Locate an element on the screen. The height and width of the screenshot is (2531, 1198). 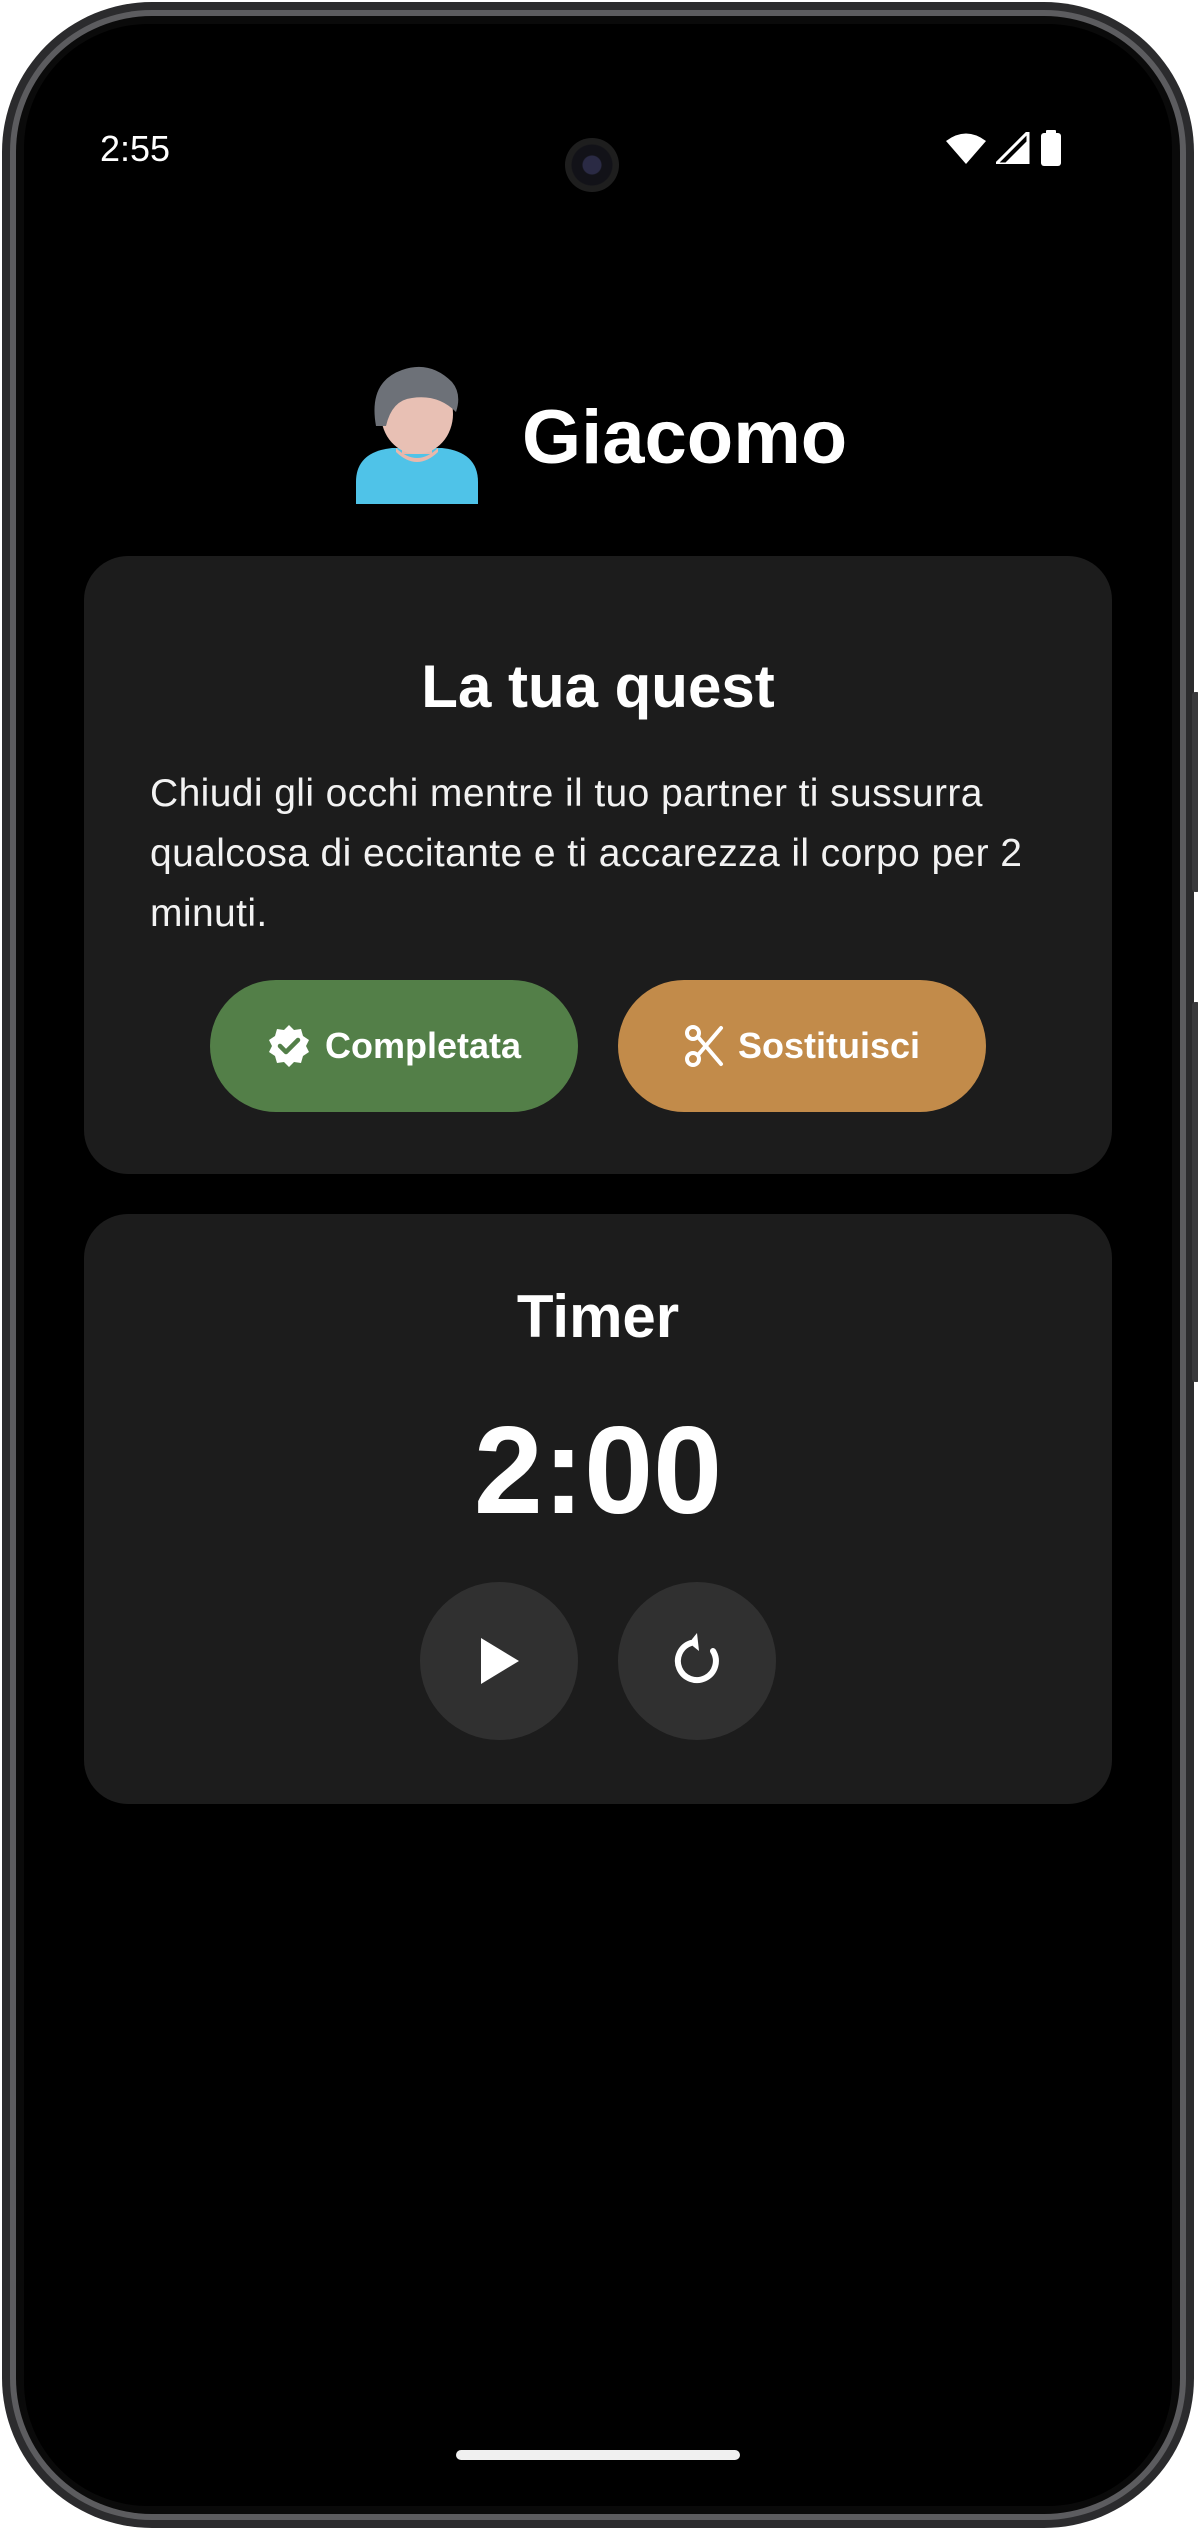
user-avatar-icon is located at coordinates (417, 435).